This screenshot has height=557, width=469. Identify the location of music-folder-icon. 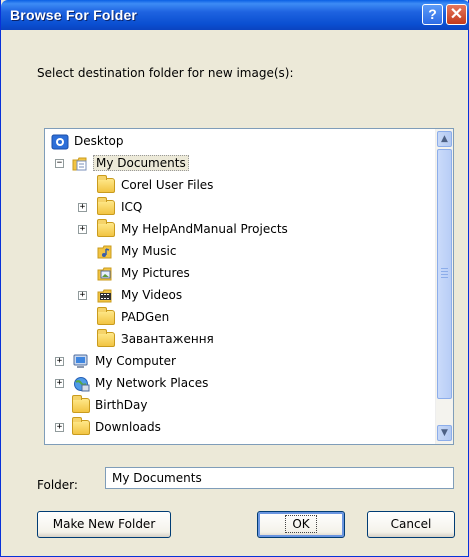
(106, 251).